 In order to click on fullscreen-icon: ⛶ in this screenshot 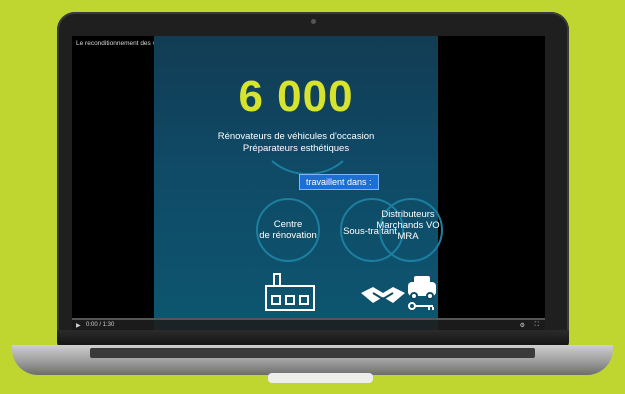, I will do `click(537, 325)`.